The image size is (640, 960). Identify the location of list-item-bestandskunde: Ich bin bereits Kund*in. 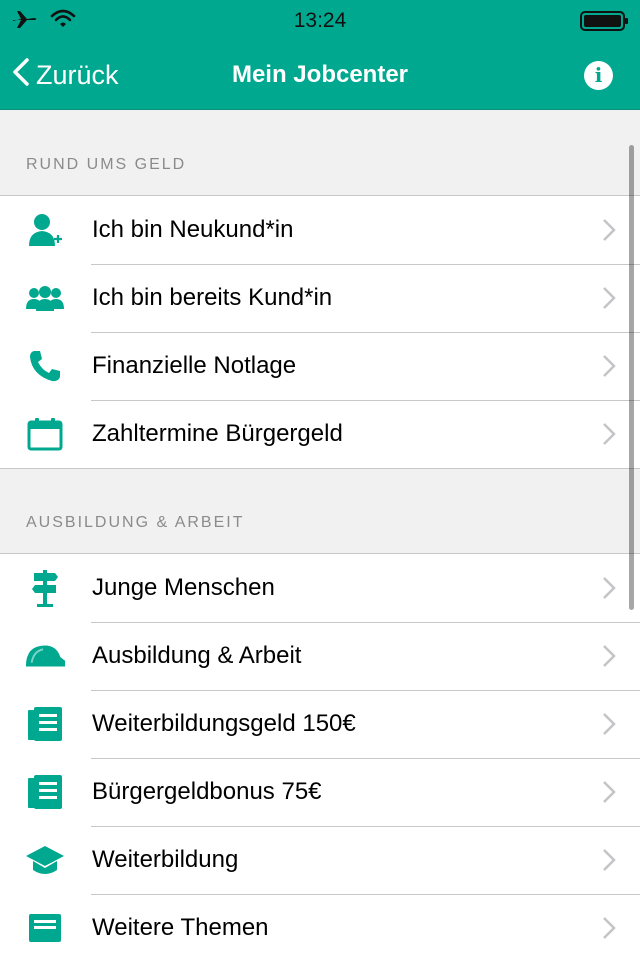
(320, 298).